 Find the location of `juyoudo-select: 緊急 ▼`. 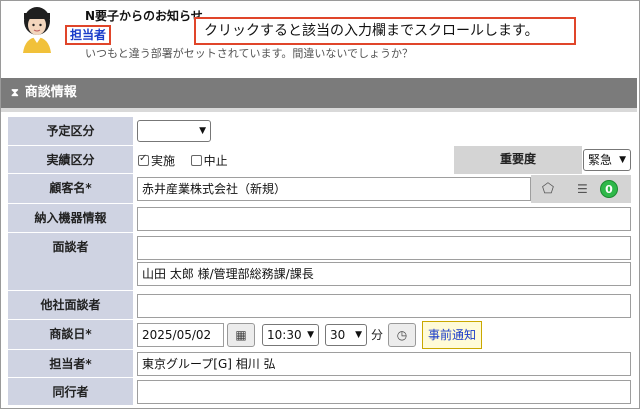

juyoudo-select: 緊急 ▼ is located at coordinates (607, 160).